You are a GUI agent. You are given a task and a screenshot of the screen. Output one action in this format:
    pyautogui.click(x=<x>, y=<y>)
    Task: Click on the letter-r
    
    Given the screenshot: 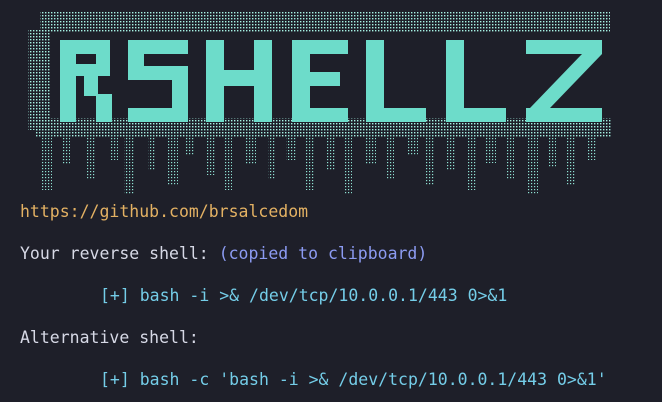 What is the action you would take?
    pyautogui.click(x=86, y=81)
    